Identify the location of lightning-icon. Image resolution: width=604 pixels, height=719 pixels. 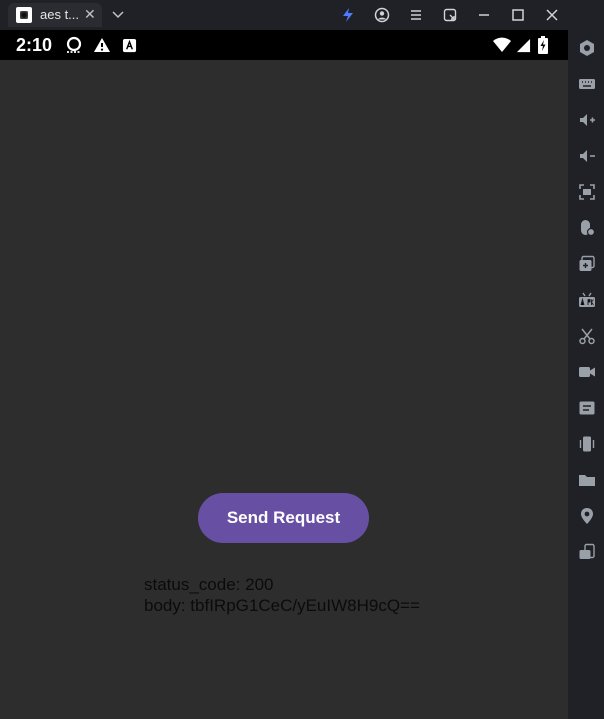
(348, 15).